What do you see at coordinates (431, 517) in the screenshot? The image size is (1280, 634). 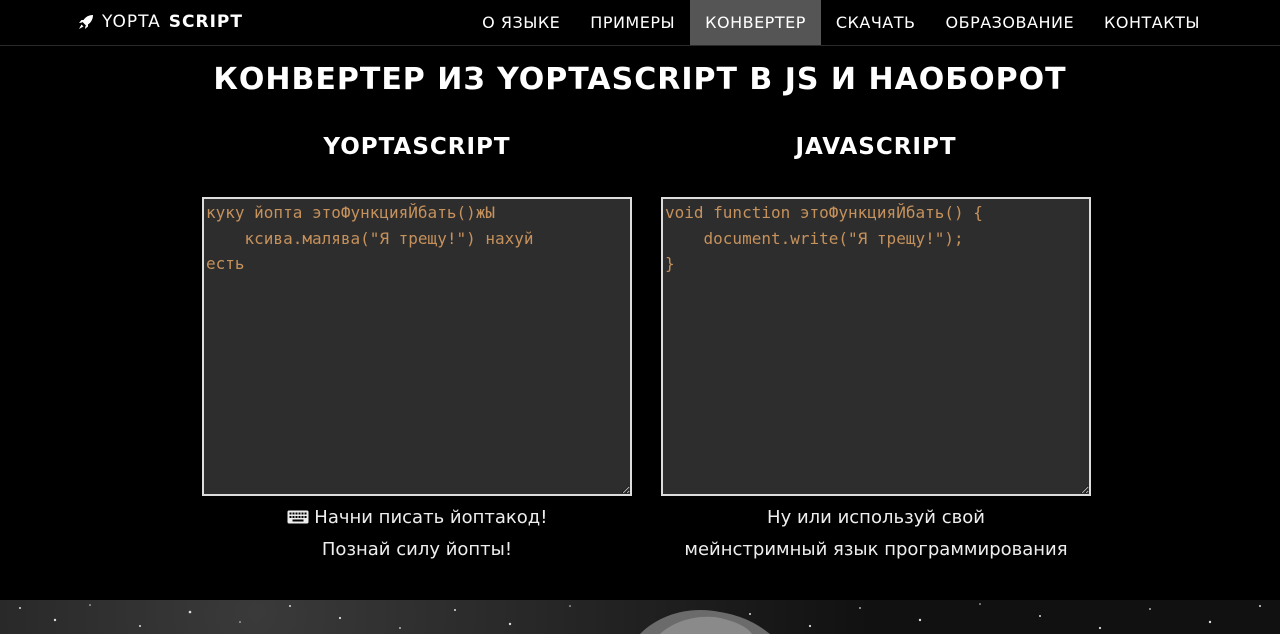 I see `yoptascript-caption-line1: Начни писать йоптакод!` at bounding box center [431, 517].